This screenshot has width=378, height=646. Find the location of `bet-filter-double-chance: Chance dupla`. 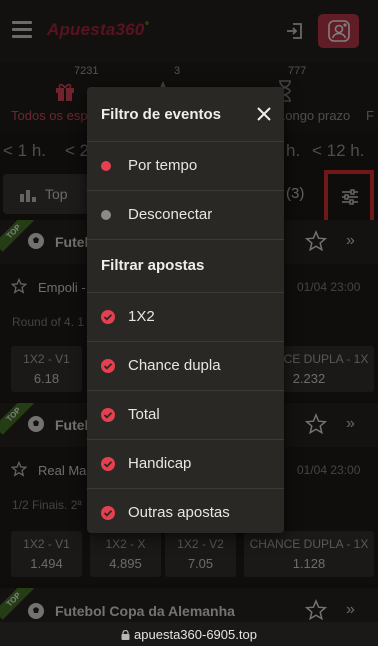

bet-filter-double-chance: Chance dupla is located at coordinates (185, 365).